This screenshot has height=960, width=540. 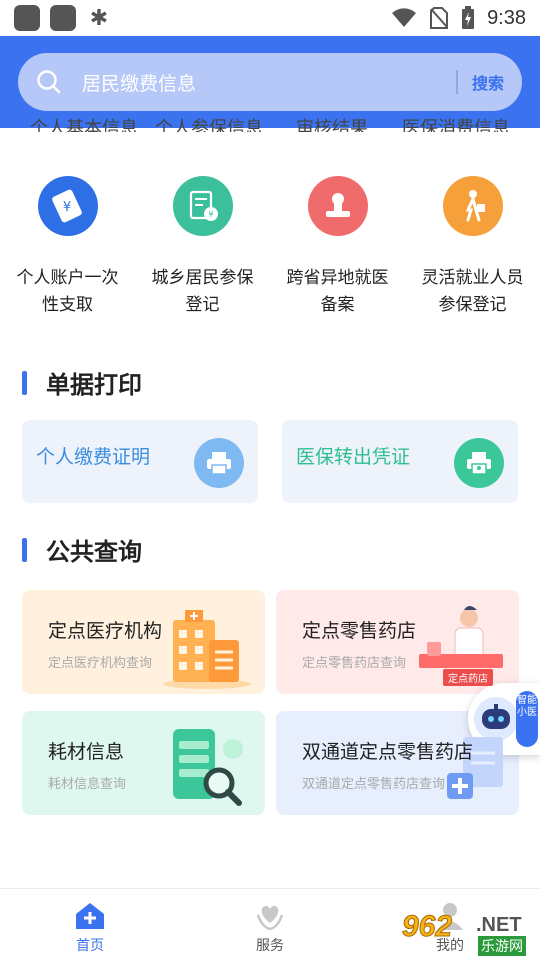 What do you see at coordinates (207, 649) in the screenshot?
I see `hospital-building-icon` at bounding box center [207, 649].